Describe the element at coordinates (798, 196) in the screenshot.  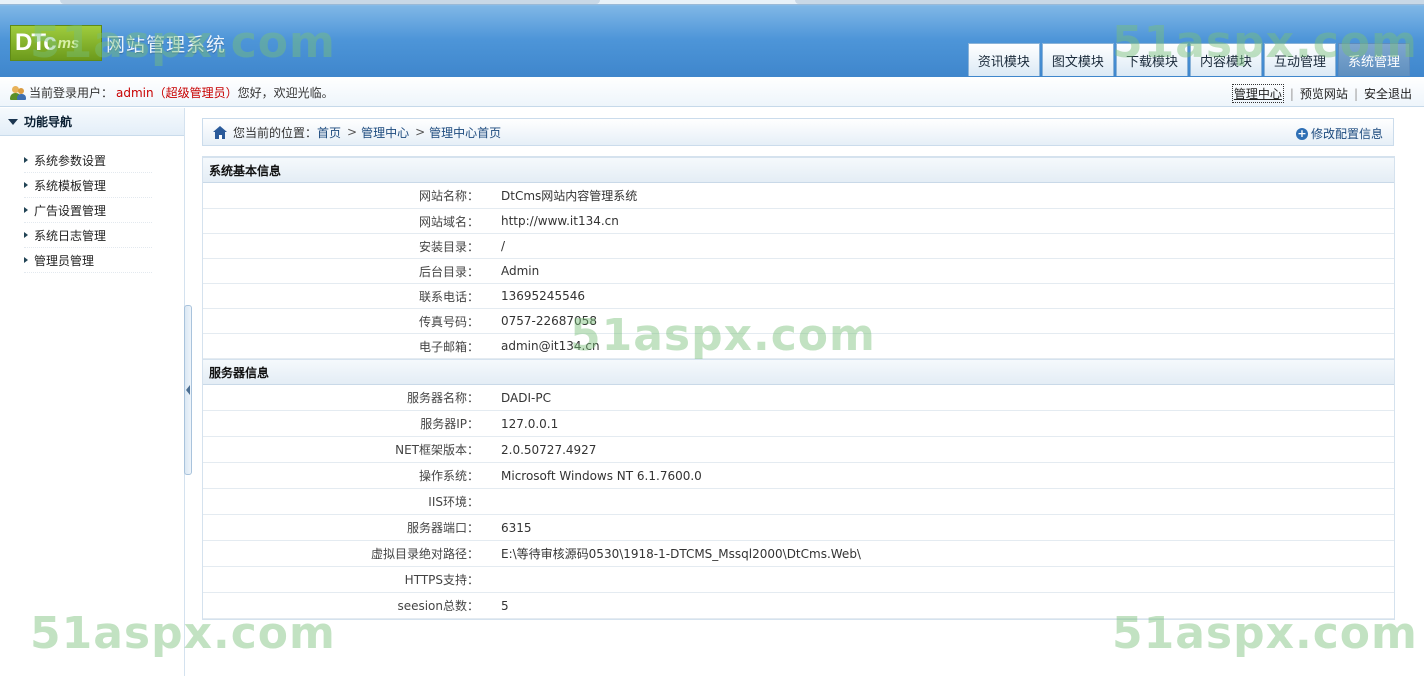
I see `table-row: 网站名称： DtCms网站内容管理系统` at that location.